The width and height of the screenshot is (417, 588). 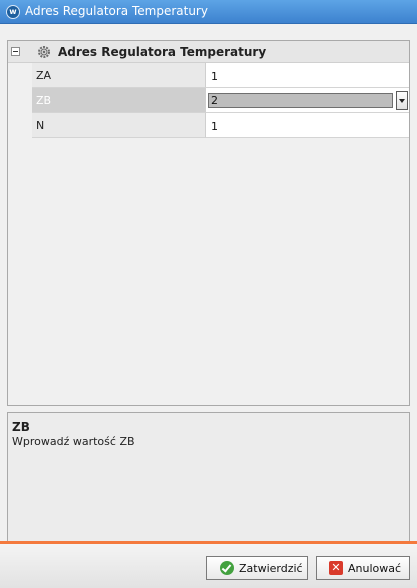 What do you see at coordinates (119, 75) in the screenshot?
I see `property-name: ZA` at bounding box center [119, 75].